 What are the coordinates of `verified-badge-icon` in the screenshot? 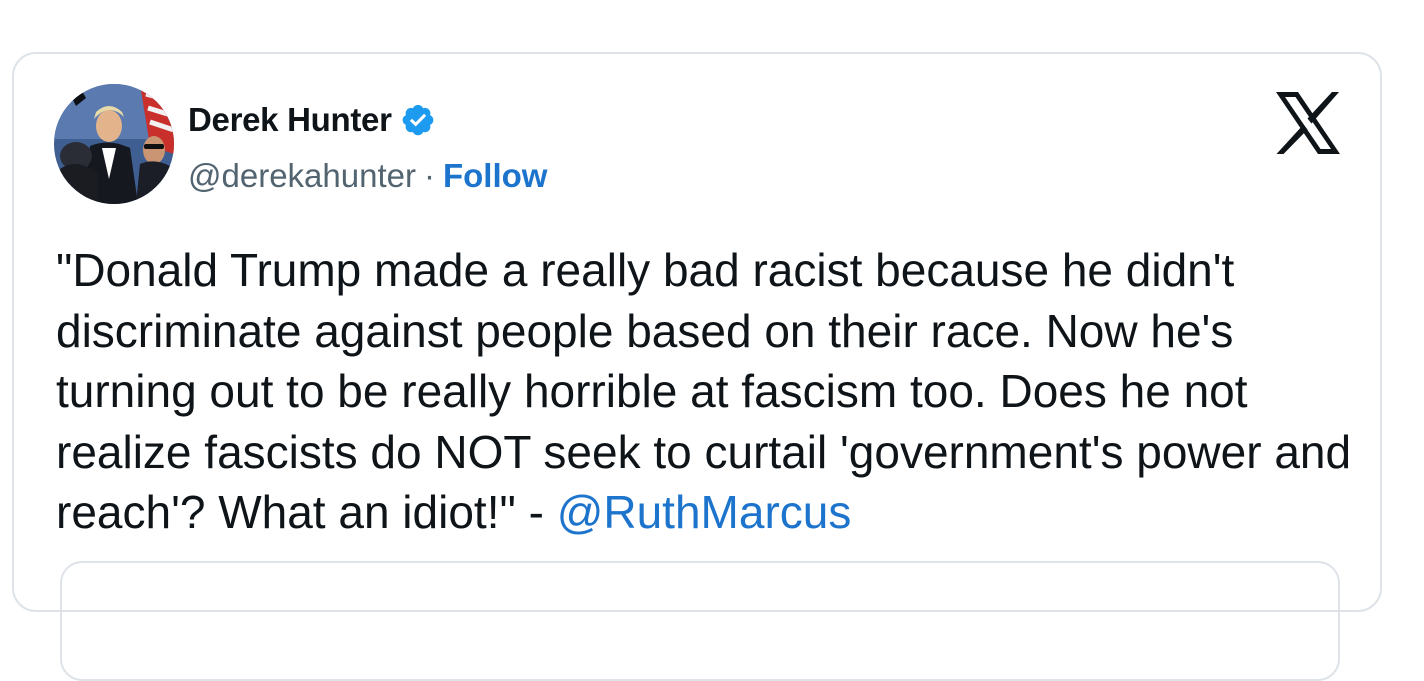 It's located at (418, 120).